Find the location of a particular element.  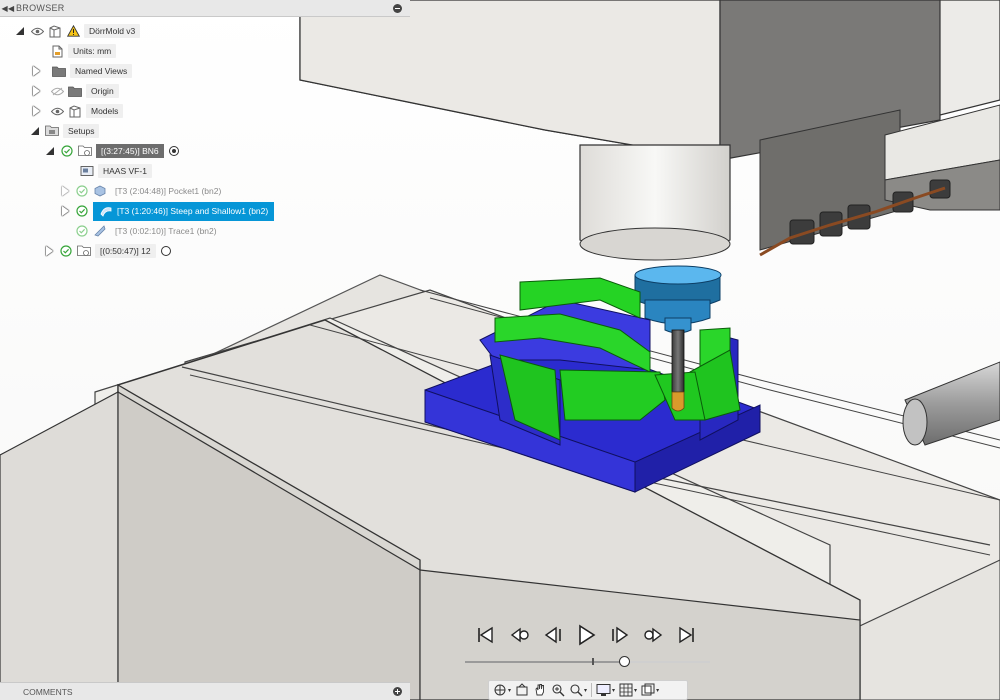

simulation-playback-controls is located at coordinates (590, 635).